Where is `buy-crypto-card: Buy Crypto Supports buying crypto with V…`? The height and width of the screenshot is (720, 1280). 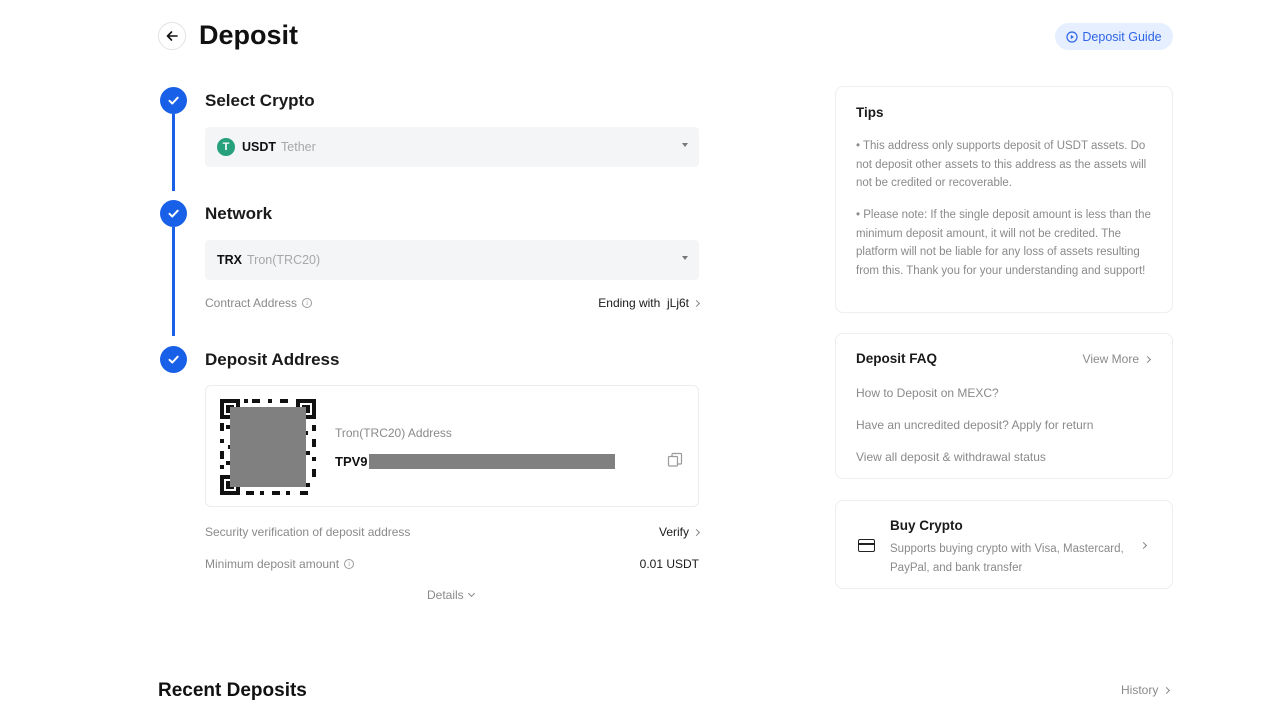 buy-crypto-card: Buy Crypto Supports buying crypto with V… is located at coordinates (1004, 544).